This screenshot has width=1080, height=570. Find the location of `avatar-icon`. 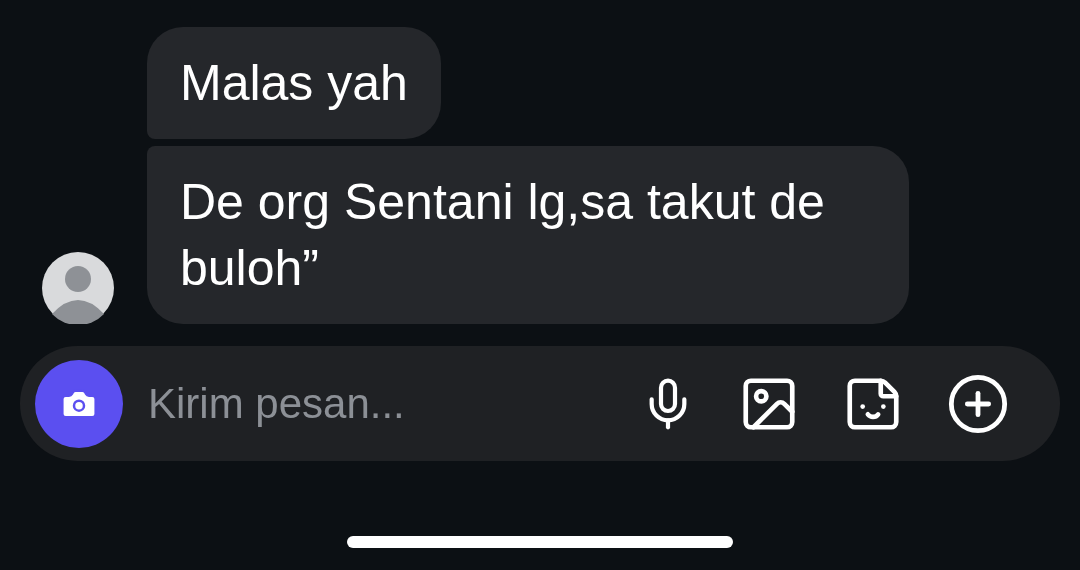

avatar-icon is located at coordinates (78, 288).